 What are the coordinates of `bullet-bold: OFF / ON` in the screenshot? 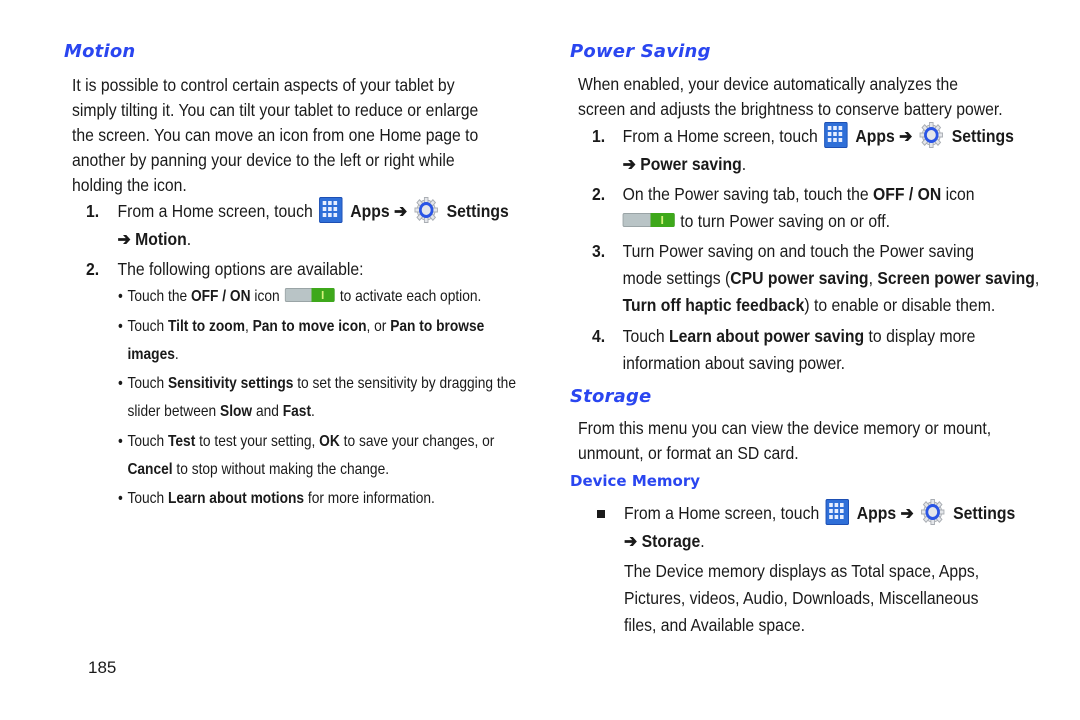 It's located at (220, 296).